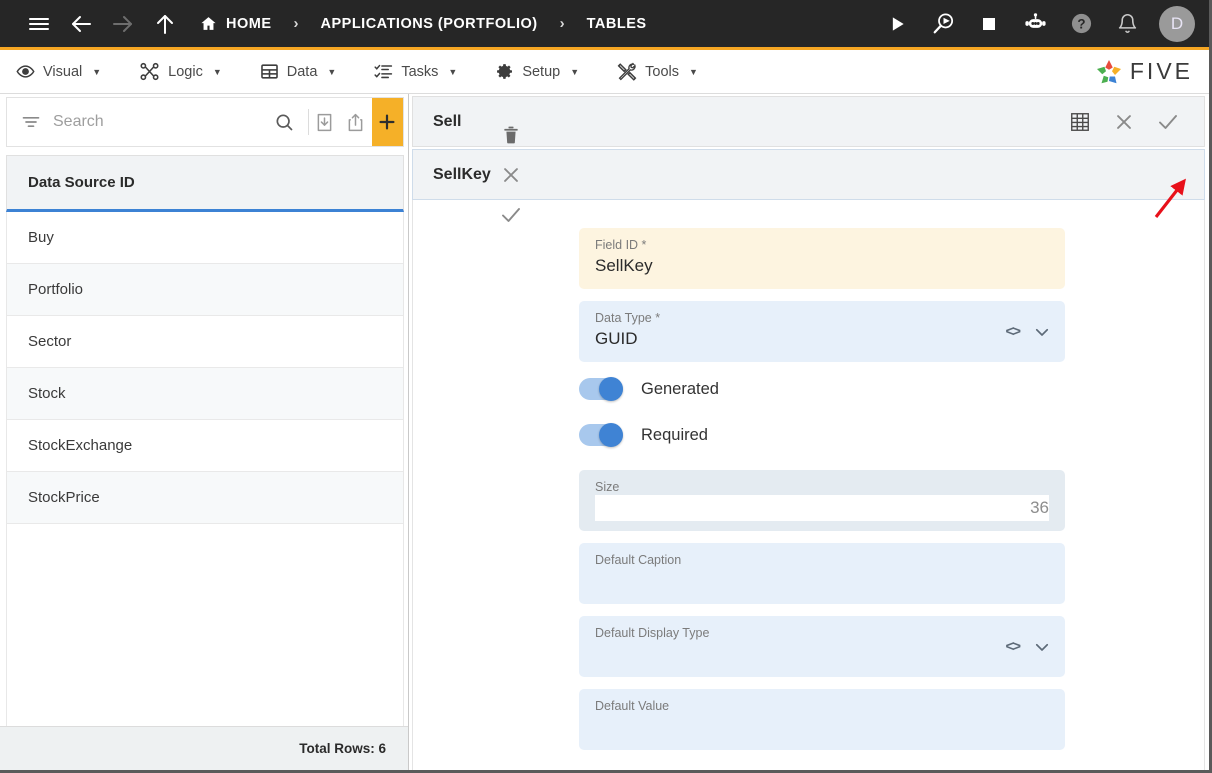  What do you see at coordinates (205, 498) in the screenshot?
I see `list-item: StockPrice` at bounding box center [205, 498].